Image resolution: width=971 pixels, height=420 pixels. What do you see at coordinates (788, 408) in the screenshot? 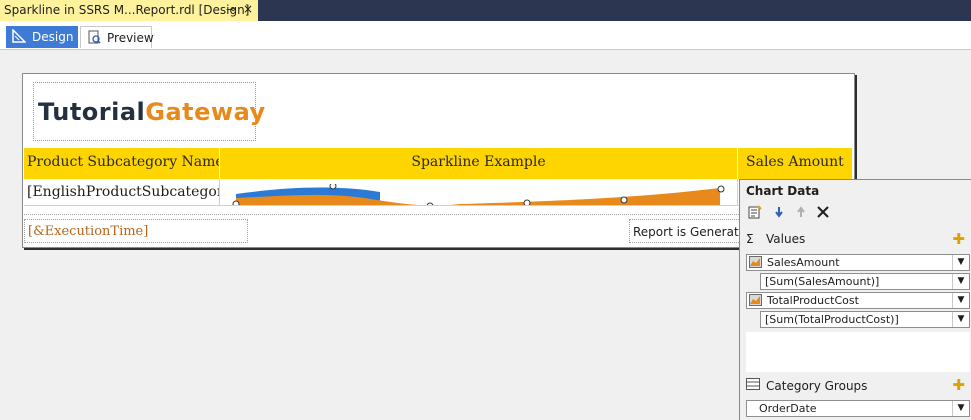
I see `category-group-name: OrderDate` at bounding box center [788, 408].